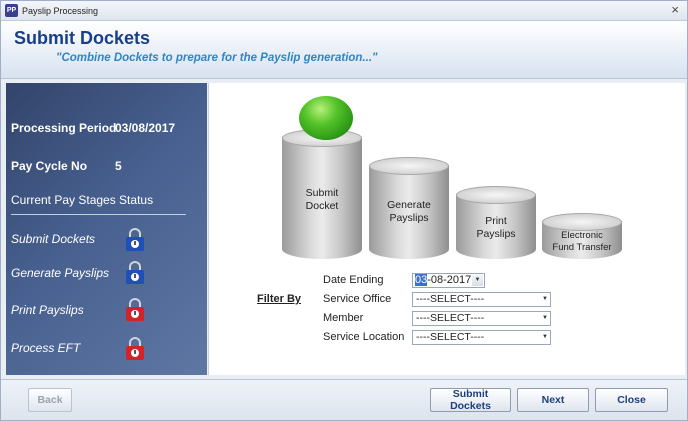  Describe the element at coordinates (631, 400) in the screenshot. I see `close-button: Close` at that location.